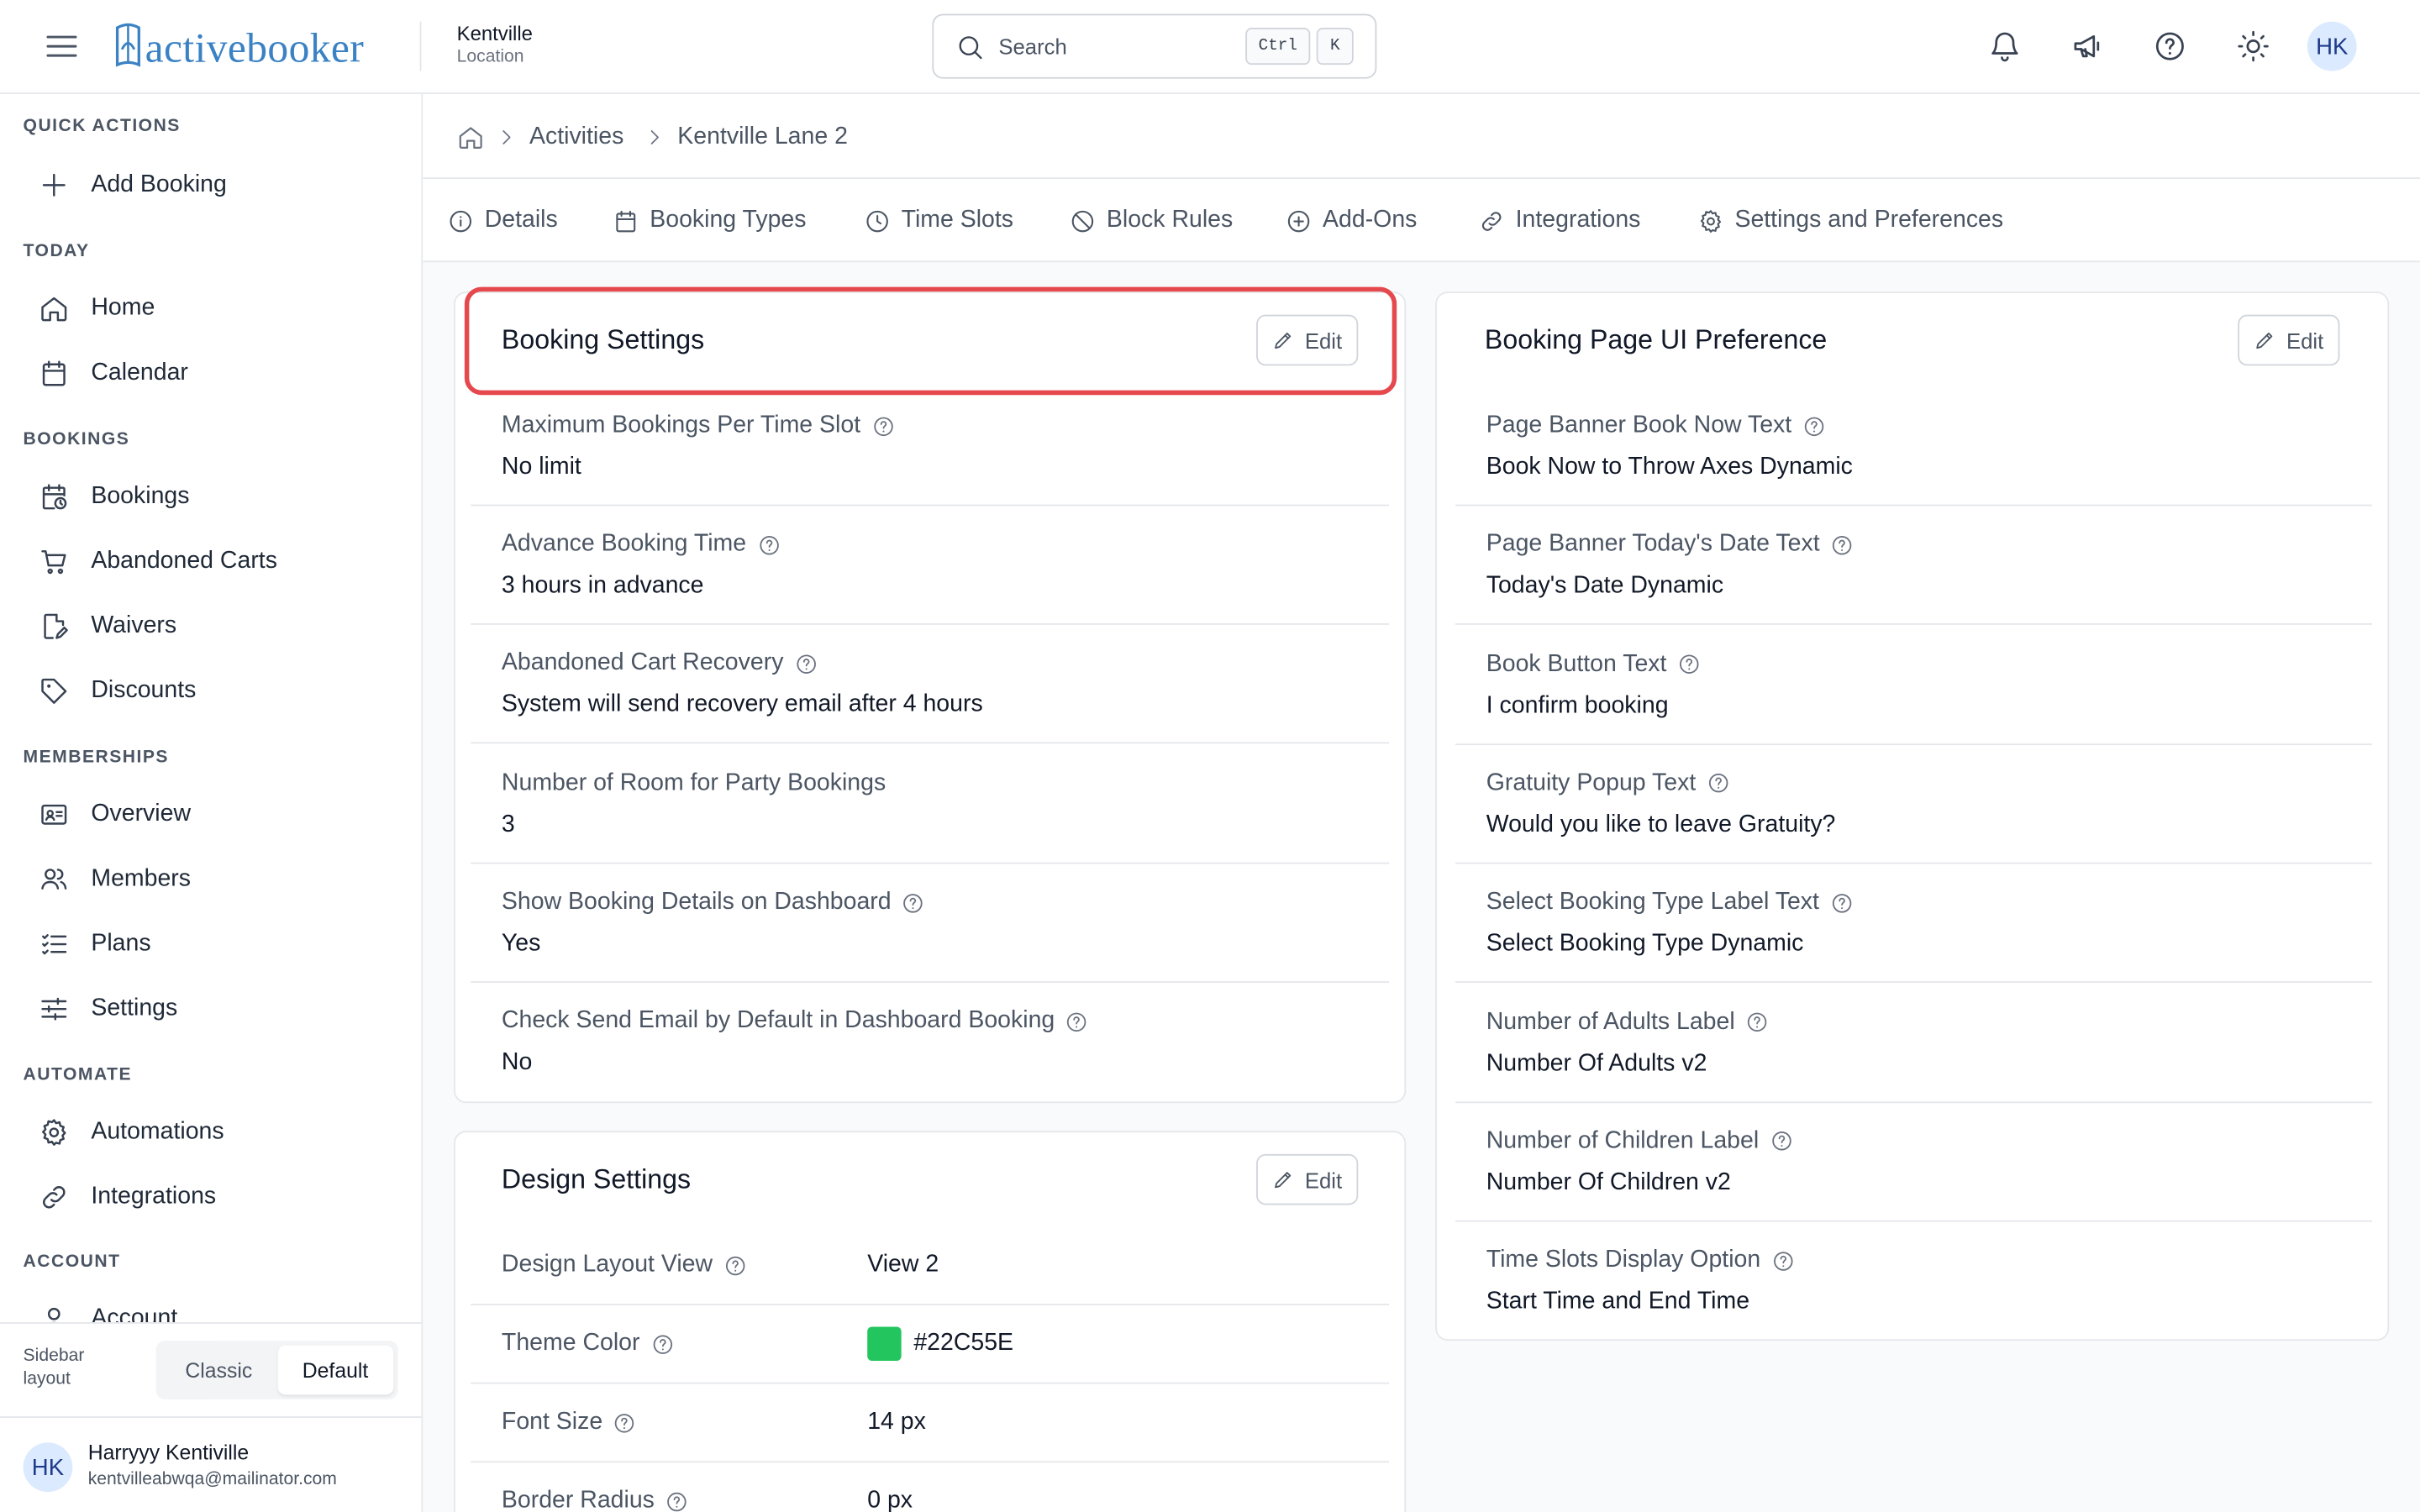 This screenshot has height=1512, width=2420. I want to click on sidebar-item-bookings: Bookings, so click(113, 496).